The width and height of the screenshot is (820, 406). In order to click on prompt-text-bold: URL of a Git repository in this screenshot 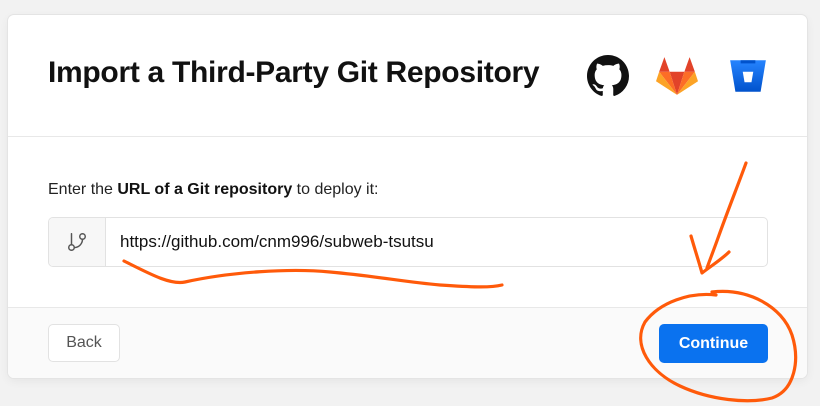, I will do `click(205, 189)`.